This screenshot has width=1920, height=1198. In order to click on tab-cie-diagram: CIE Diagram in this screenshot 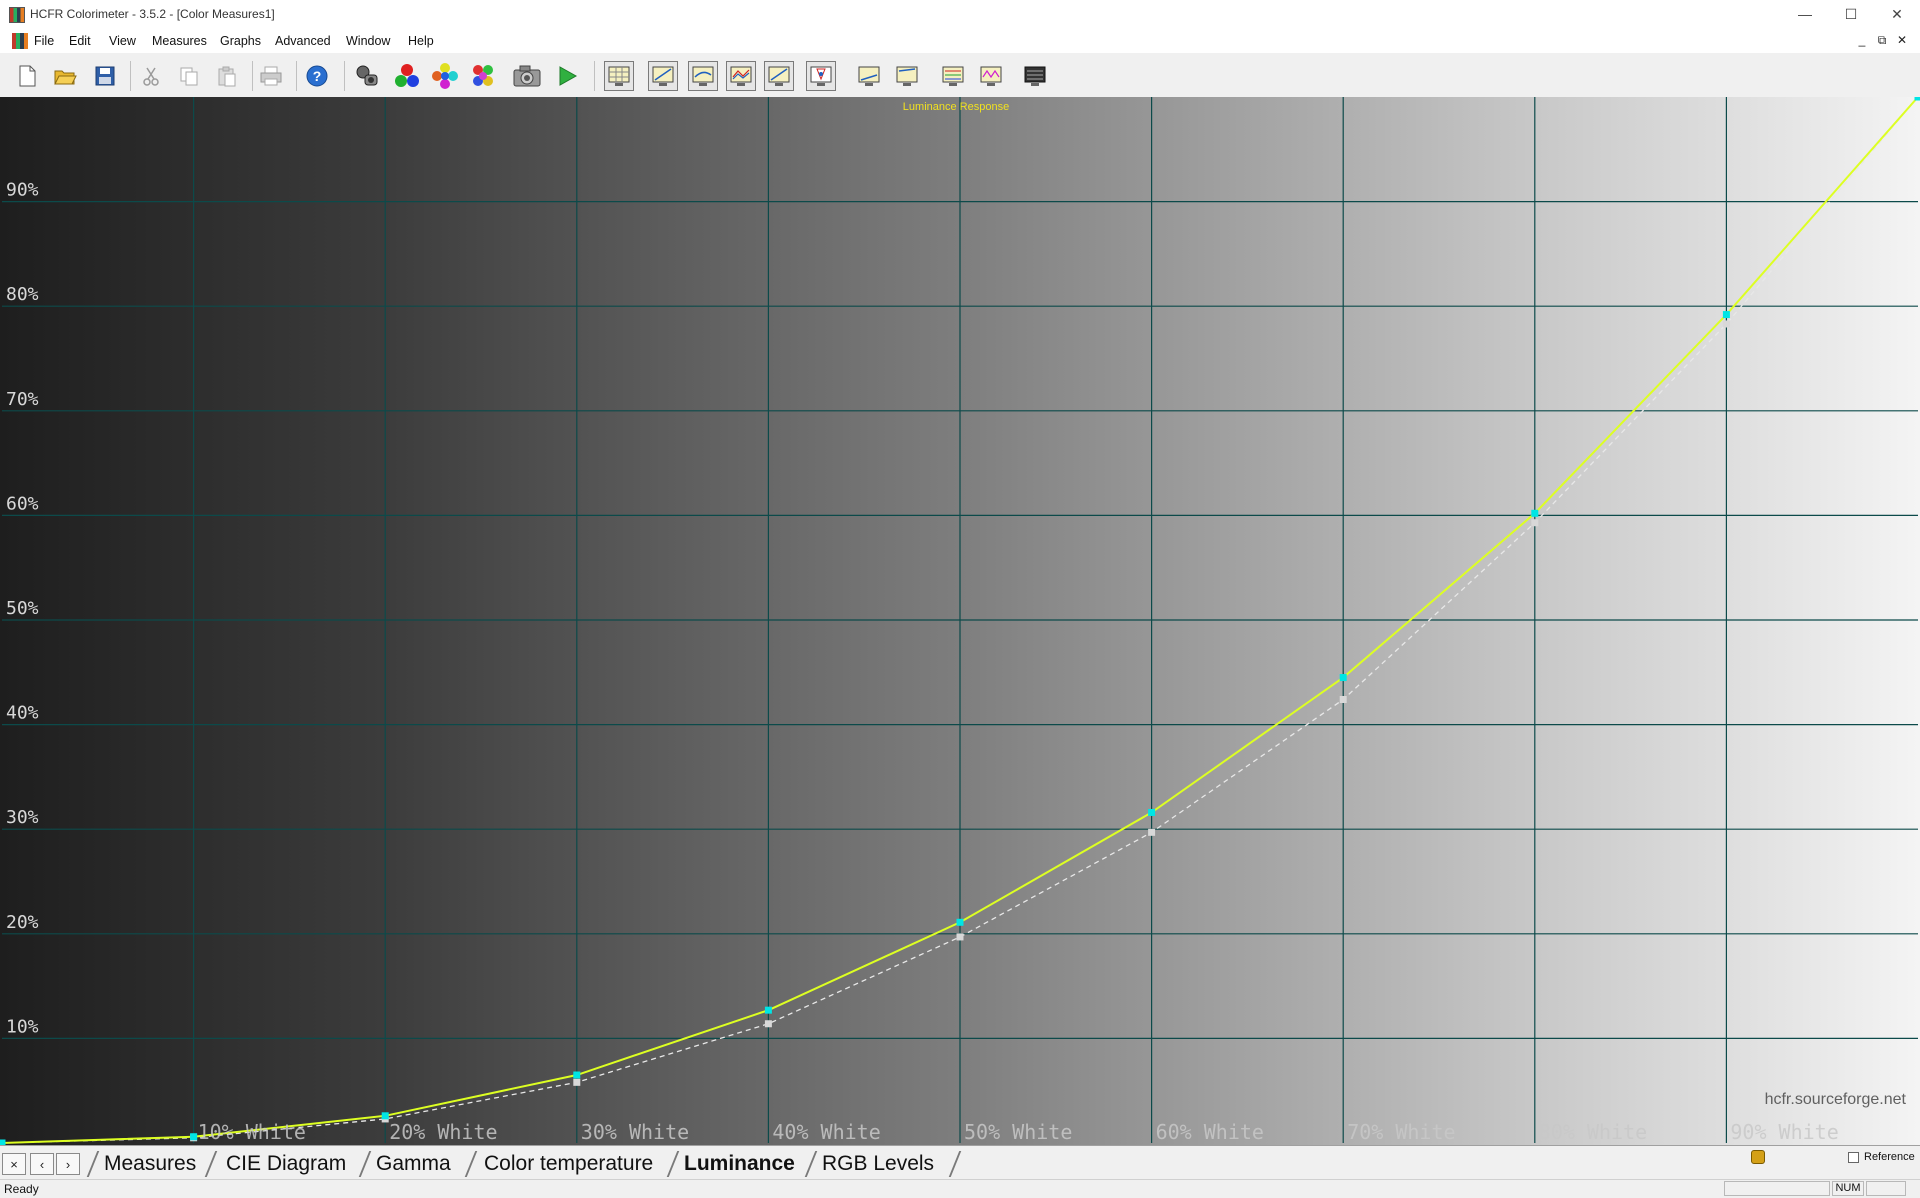, I will do `click(286, 1164)`.